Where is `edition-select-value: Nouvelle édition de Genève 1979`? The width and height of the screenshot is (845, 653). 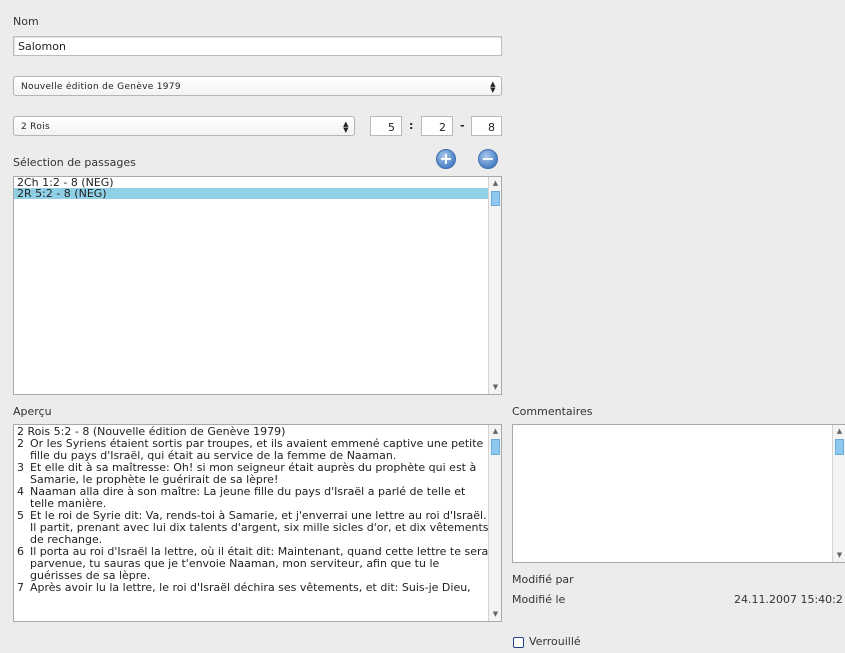 edition-select-value: Nouvelle édition de Genève 1979 is located at coordinates (101, 87).